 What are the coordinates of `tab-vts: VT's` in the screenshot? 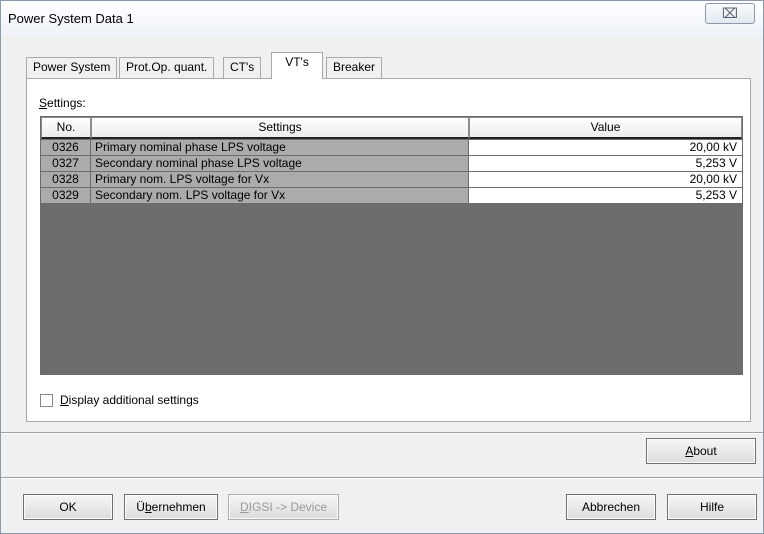 It's located at (297, 65).